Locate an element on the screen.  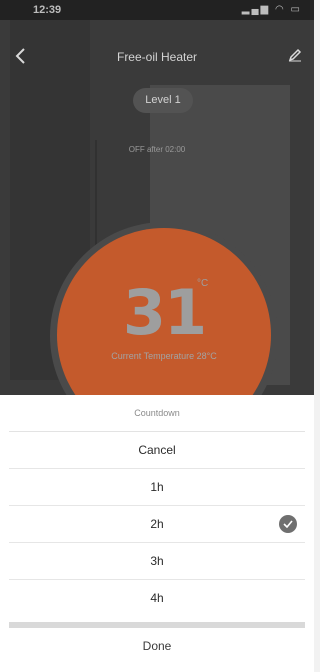
pencil-icon is located at coordinates (295, 55).